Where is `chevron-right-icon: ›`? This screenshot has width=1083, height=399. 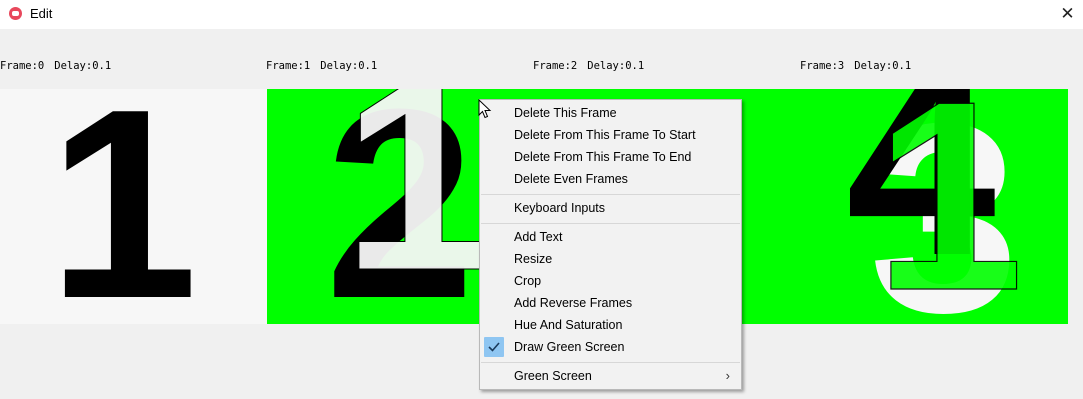 chevron-right-icon: › is located at coordinates (727, 375).